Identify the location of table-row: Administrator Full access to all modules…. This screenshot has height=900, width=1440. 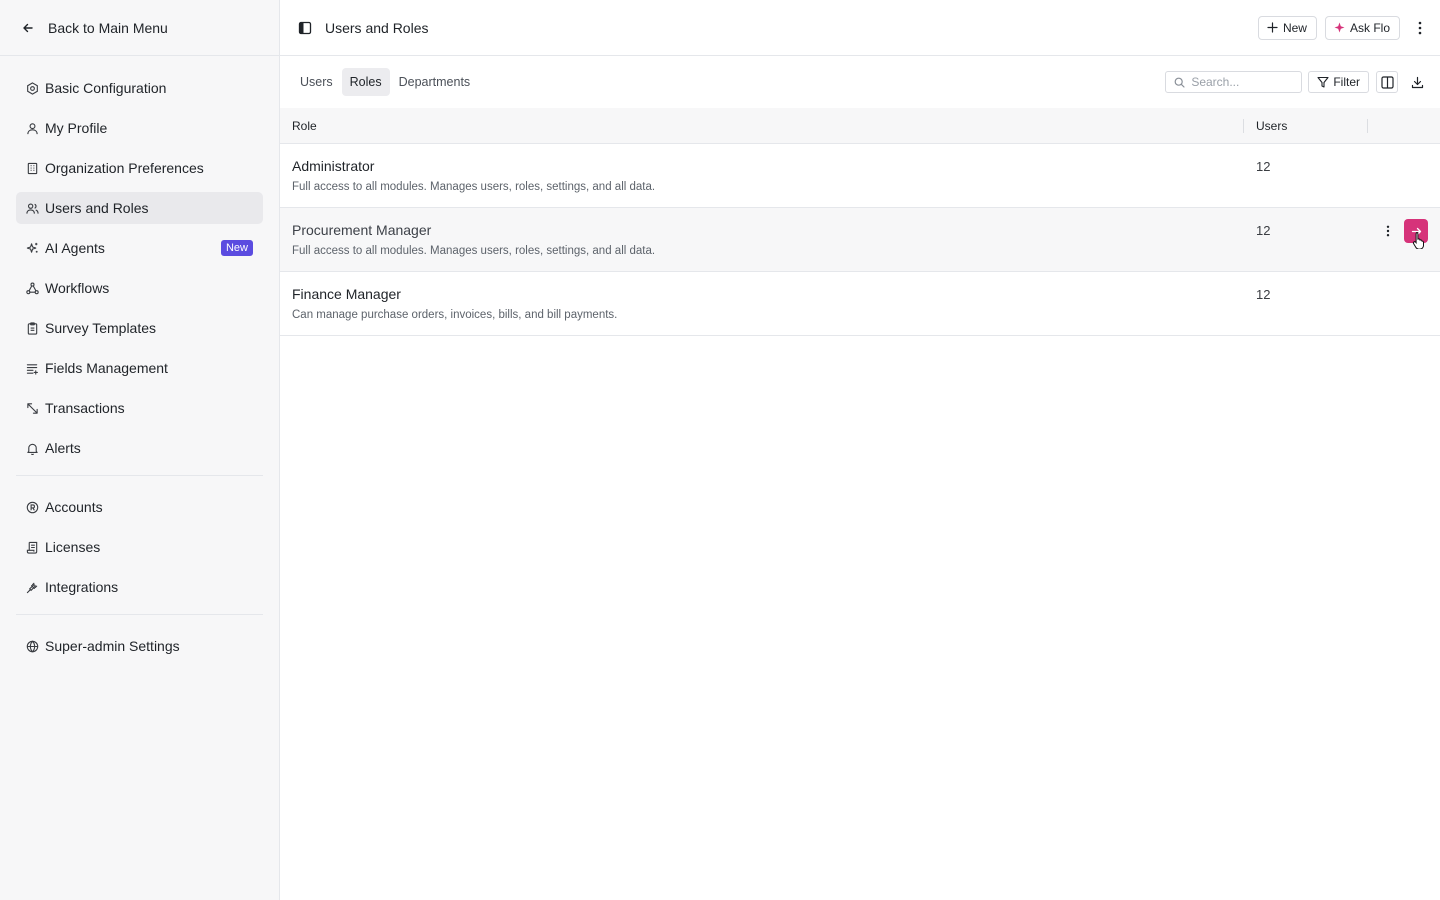
(860, 176).